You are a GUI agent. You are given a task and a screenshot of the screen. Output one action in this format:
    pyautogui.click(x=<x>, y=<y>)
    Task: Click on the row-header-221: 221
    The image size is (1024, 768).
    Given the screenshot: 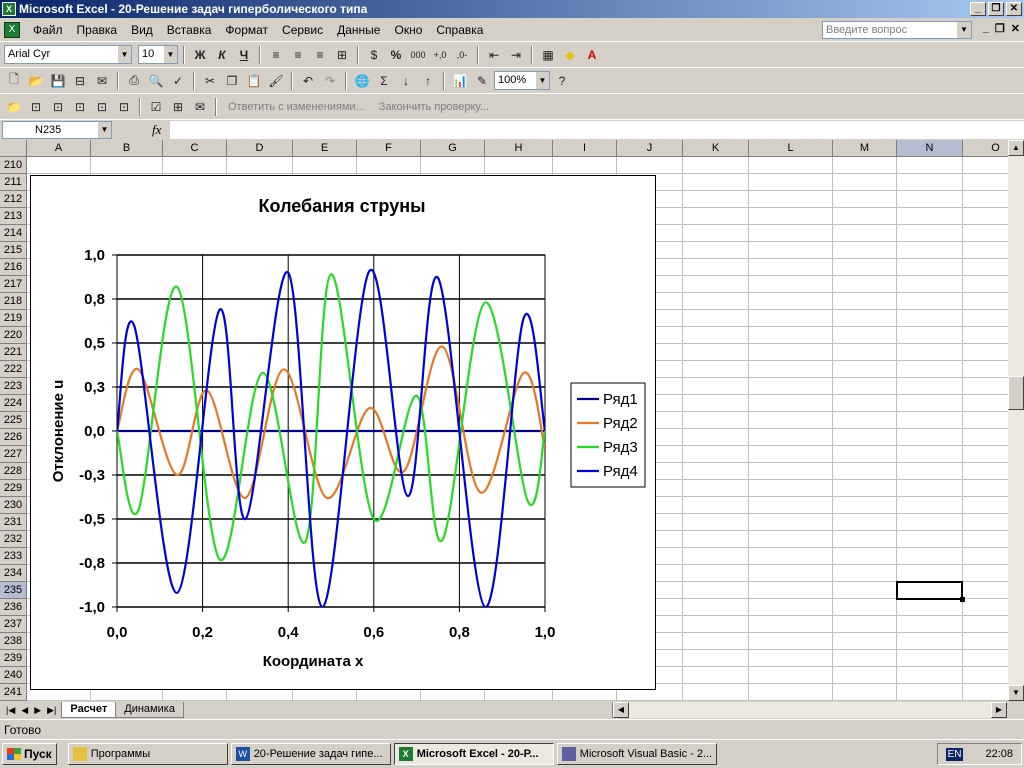 What is the action you would take?
    pyautogui.click(x=13, y=352)
    